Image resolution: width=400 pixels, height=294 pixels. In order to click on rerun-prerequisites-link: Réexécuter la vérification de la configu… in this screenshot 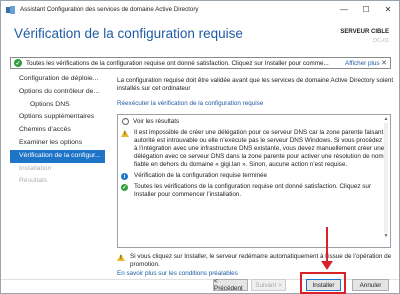, I will do `click(255, 103)`.